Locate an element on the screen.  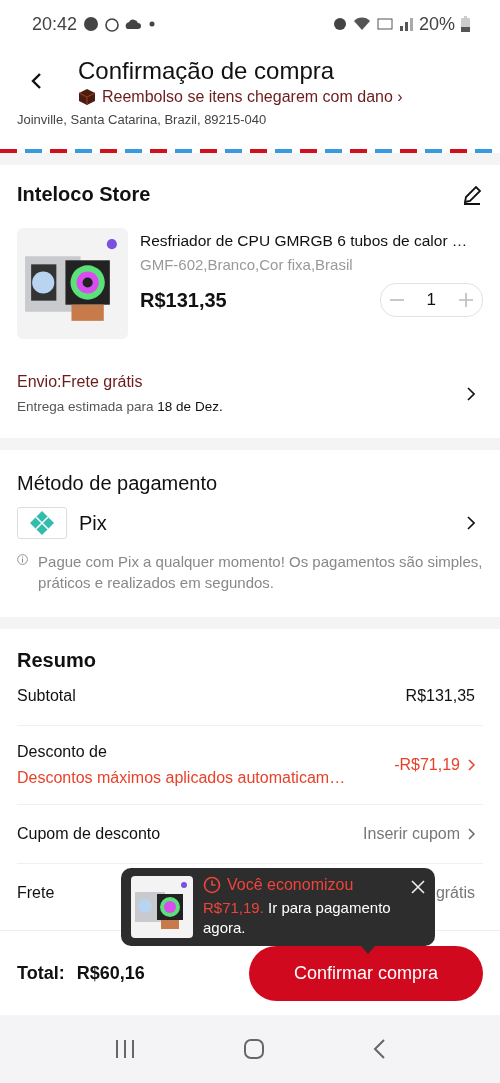
edit-icon is located at coordinates (472, 194).